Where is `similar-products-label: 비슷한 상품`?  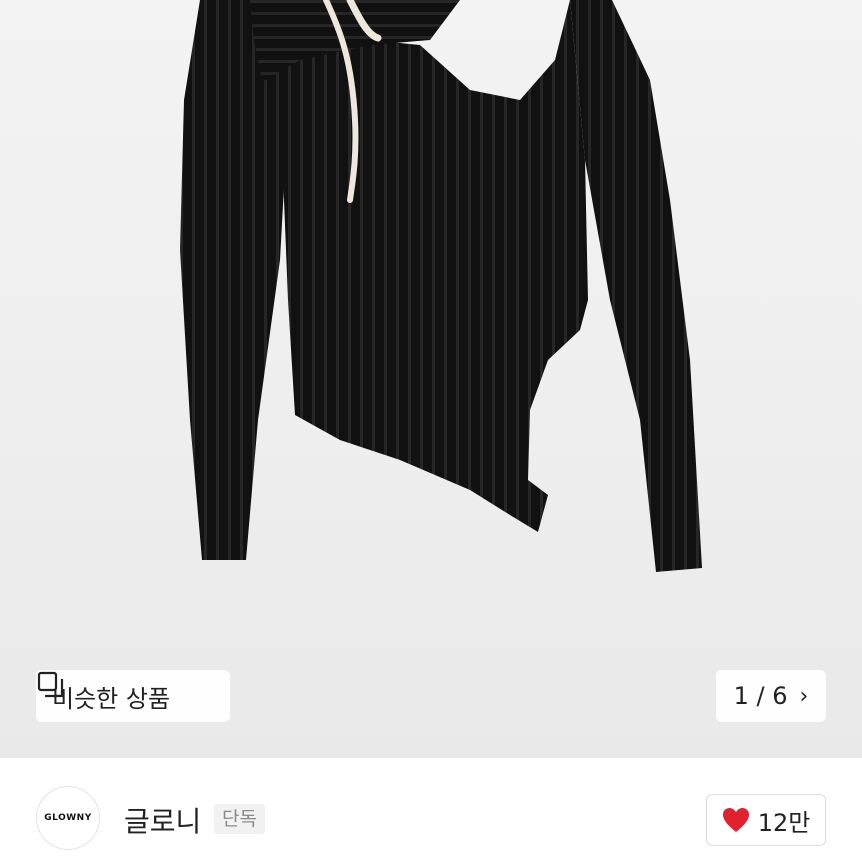
similar-products-label: 비슷한 상품 is located at coordinates (111, 698).